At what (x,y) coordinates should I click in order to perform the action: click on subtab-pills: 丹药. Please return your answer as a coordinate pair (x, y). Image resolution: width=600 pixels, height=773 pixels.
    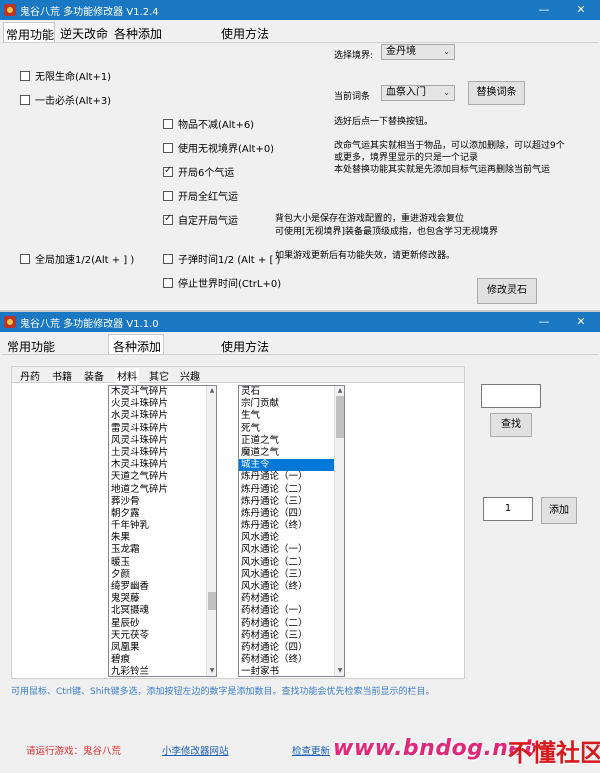
    Looking at the image, I should click on (30, 375).